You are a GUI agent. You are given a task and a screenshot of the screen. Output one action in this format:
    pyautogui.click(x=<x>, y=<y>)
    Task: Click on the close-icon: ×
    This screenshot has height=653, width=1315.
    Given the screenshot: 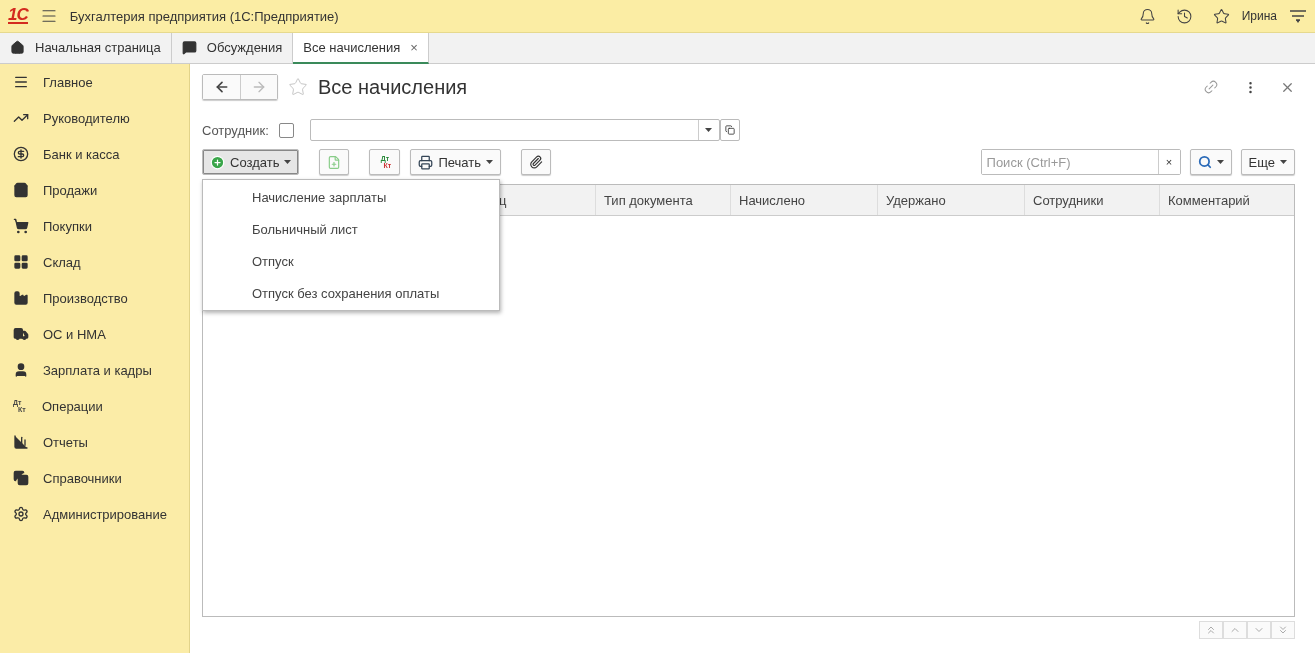 What is the action you would take?
    pyautogui.click(x=414, y=47)
    